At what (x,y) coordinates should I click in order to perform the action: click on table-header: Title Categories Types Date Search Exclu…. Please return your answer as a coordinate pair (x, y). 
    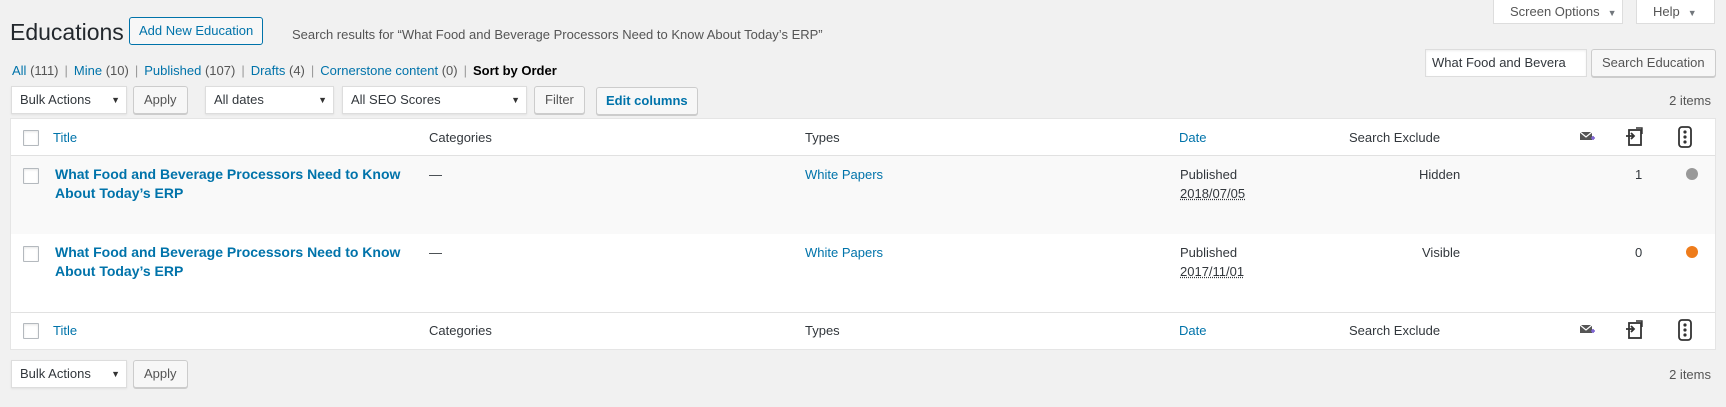
    Looking at the image, I should click on (863, 137).